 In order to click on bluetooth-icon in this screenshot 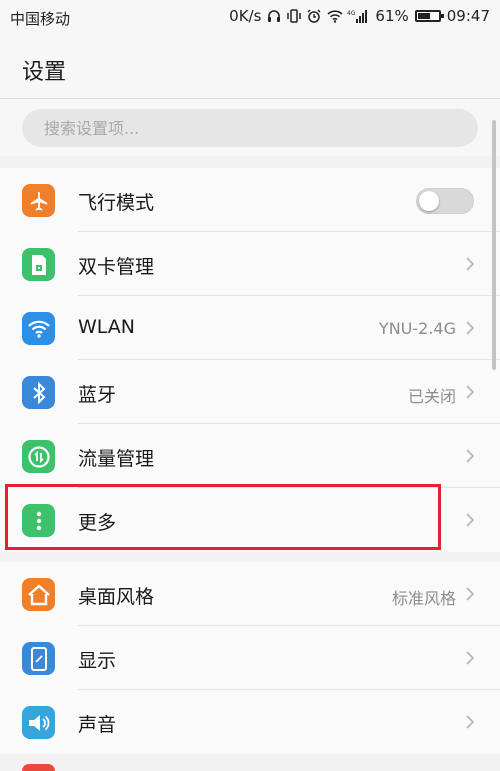, I will do `click(38, 392)`.